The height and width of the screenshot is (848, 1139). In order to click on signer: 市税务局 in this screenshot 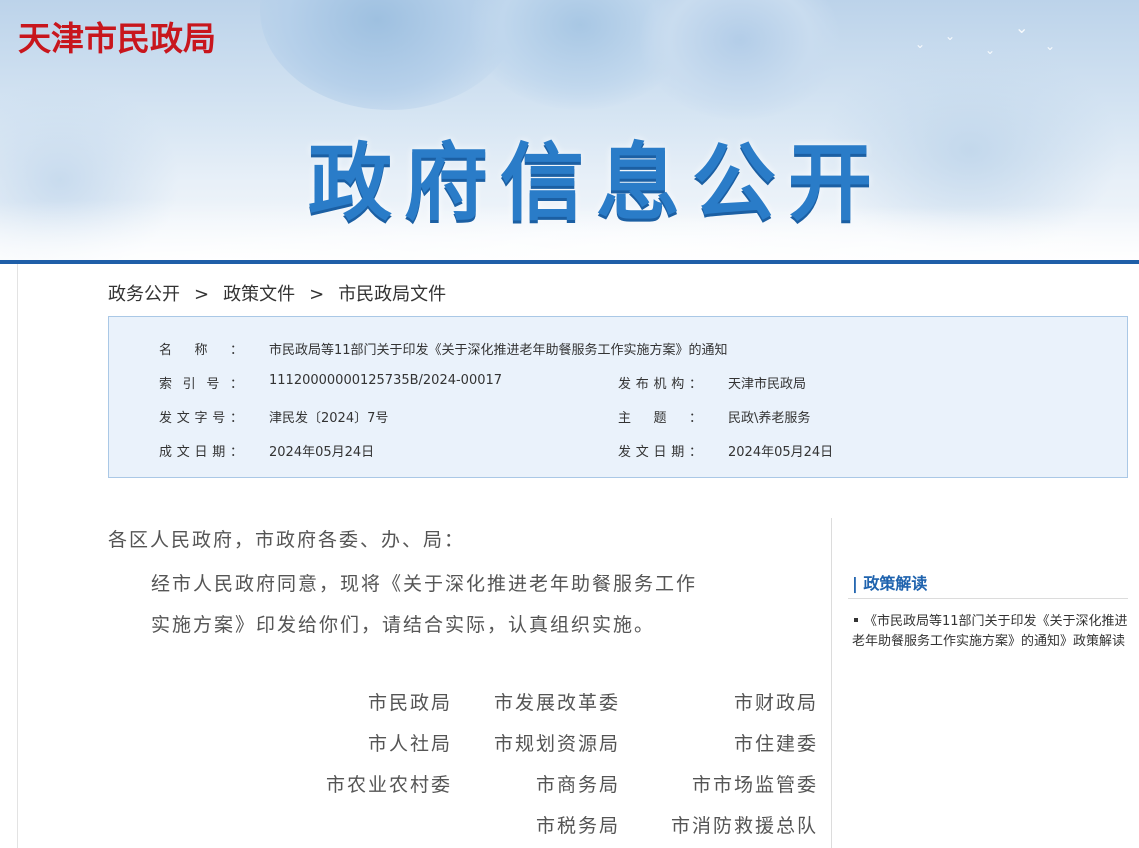, I will do `click(577, 826)`.